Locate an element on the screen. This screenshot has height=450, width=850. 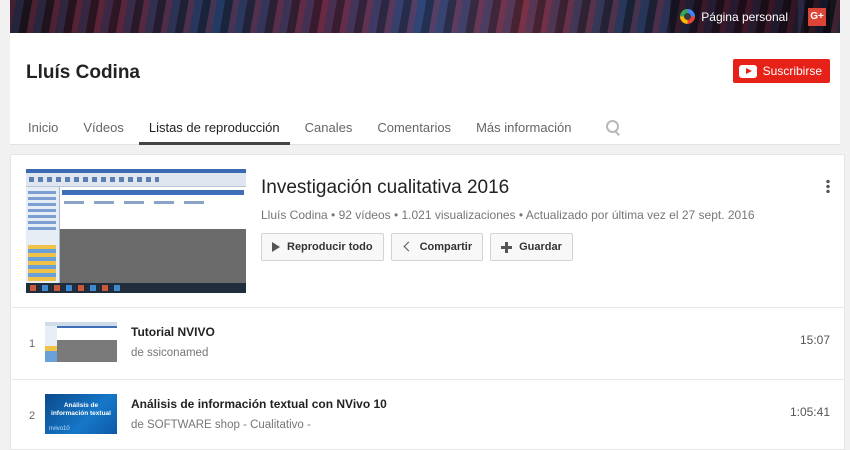
tab-videos: Vídeos is located at coordinates (103, 128).